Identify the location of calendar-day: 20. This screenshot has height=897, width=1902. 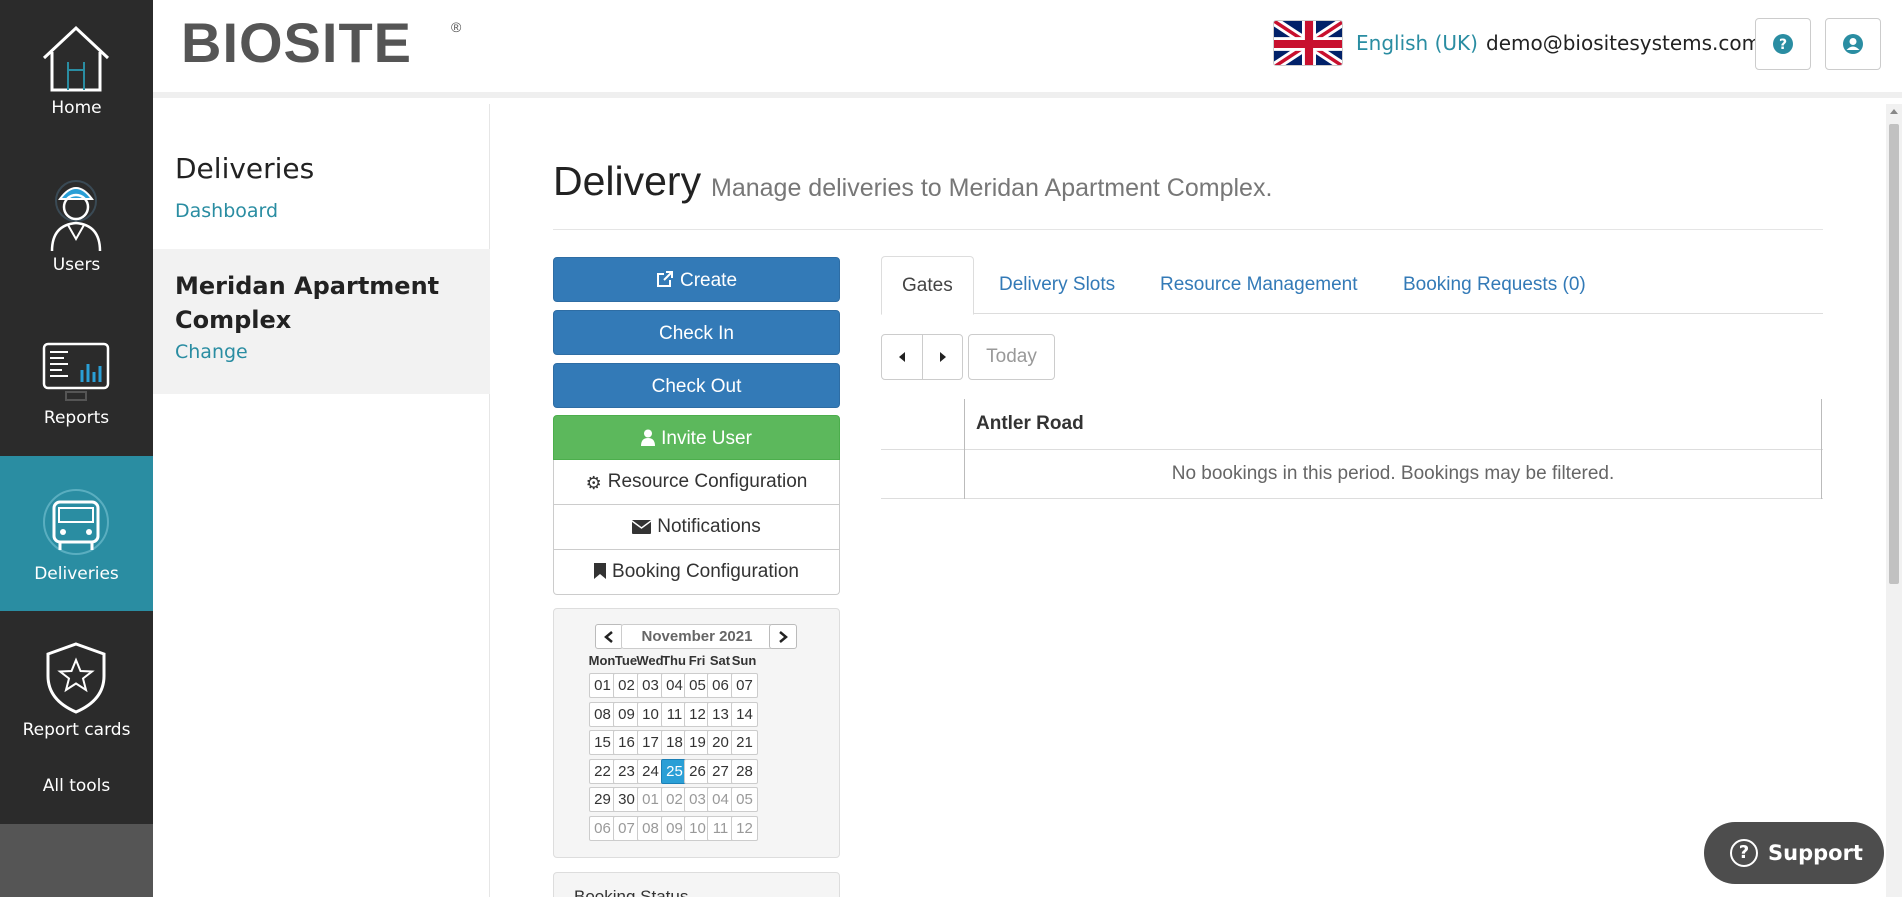
(720, 742).